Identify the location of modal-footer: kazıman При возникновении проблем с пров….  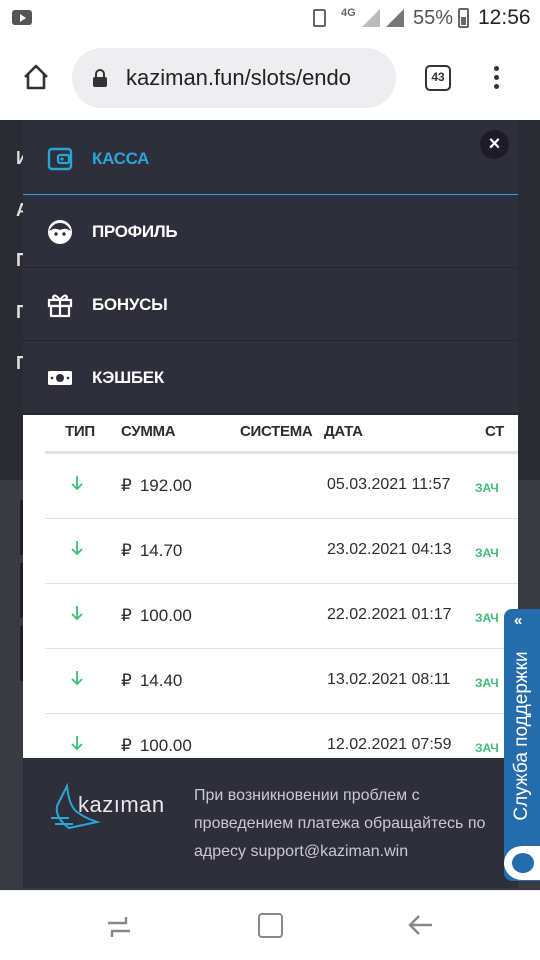
(270, 823).